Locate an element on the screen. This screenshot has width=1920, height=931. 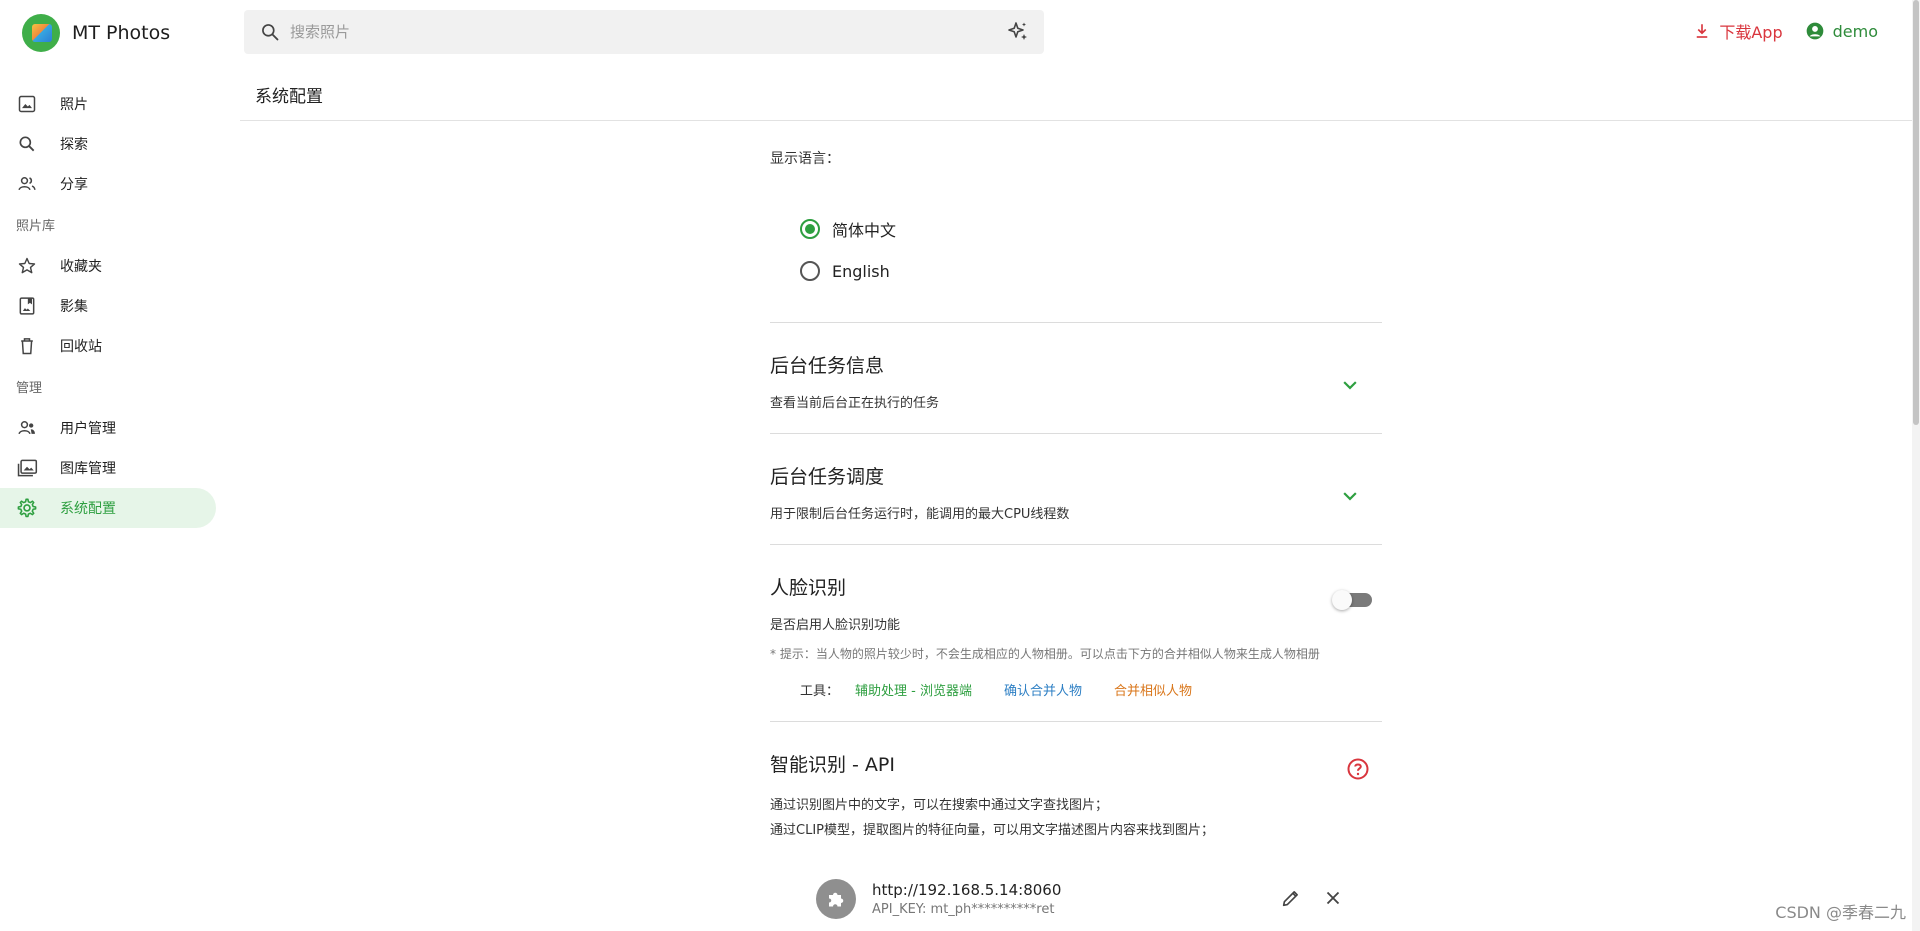
download-app-button: 下载App is located at coordinates (1738, 31).